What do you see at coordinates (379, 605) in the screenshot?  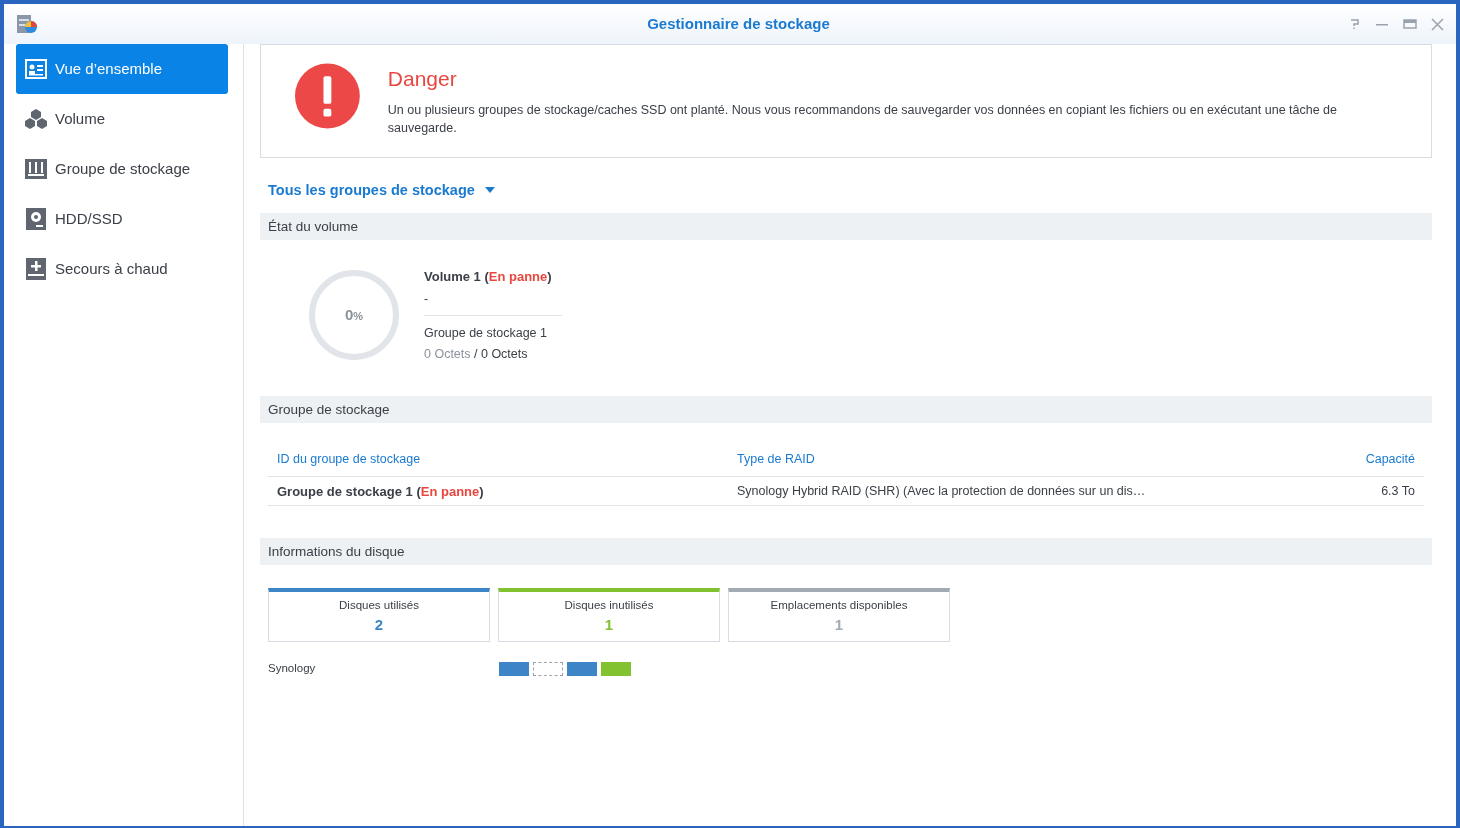 I see `stat-label: Disques utilisés` at bounding box center [379, 605].